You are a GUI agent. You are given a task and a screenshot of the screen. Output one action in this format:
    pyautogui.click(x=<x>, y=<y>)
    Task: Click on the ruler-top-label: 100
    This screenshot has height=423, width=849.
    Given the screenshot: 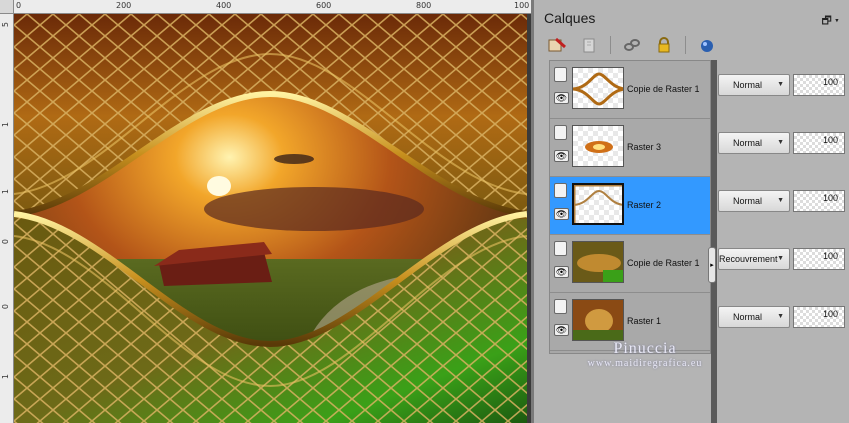 What is the action you would take?
    pyautogui.click(x=522, y=5)
    